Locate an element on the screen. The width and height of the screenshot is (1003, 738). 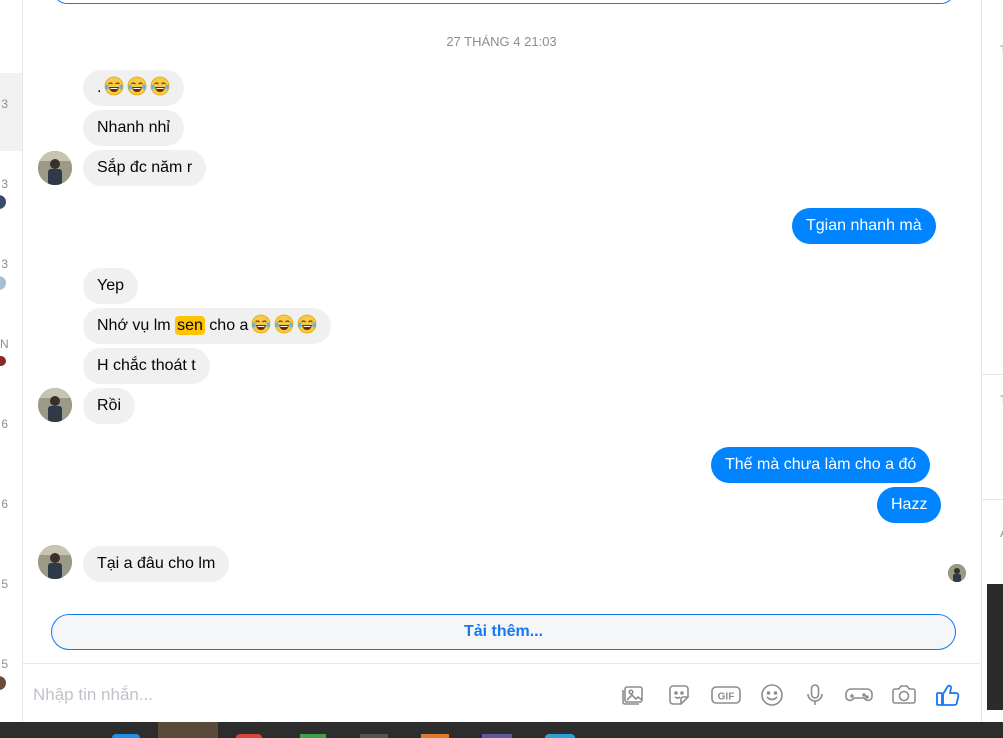
incoming-message: . is located at coordinates (134, 88).